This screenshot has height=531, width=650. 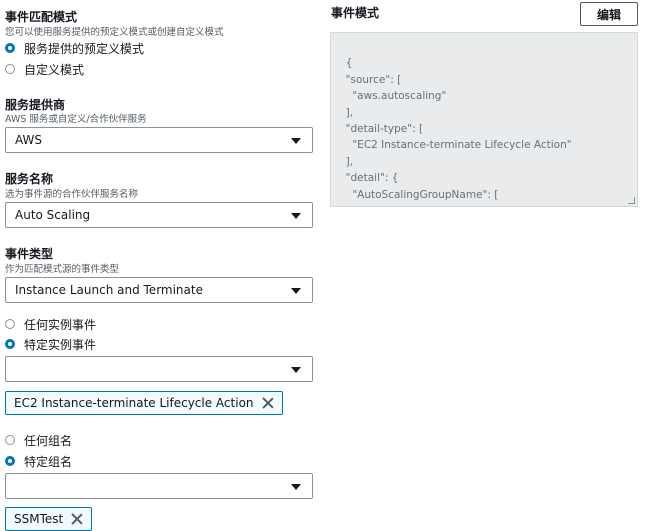 What do you see at coordinates (54, 69) in the screenshot?
I see `radio-label: 自定义模式` at bounding box center [54, 69].